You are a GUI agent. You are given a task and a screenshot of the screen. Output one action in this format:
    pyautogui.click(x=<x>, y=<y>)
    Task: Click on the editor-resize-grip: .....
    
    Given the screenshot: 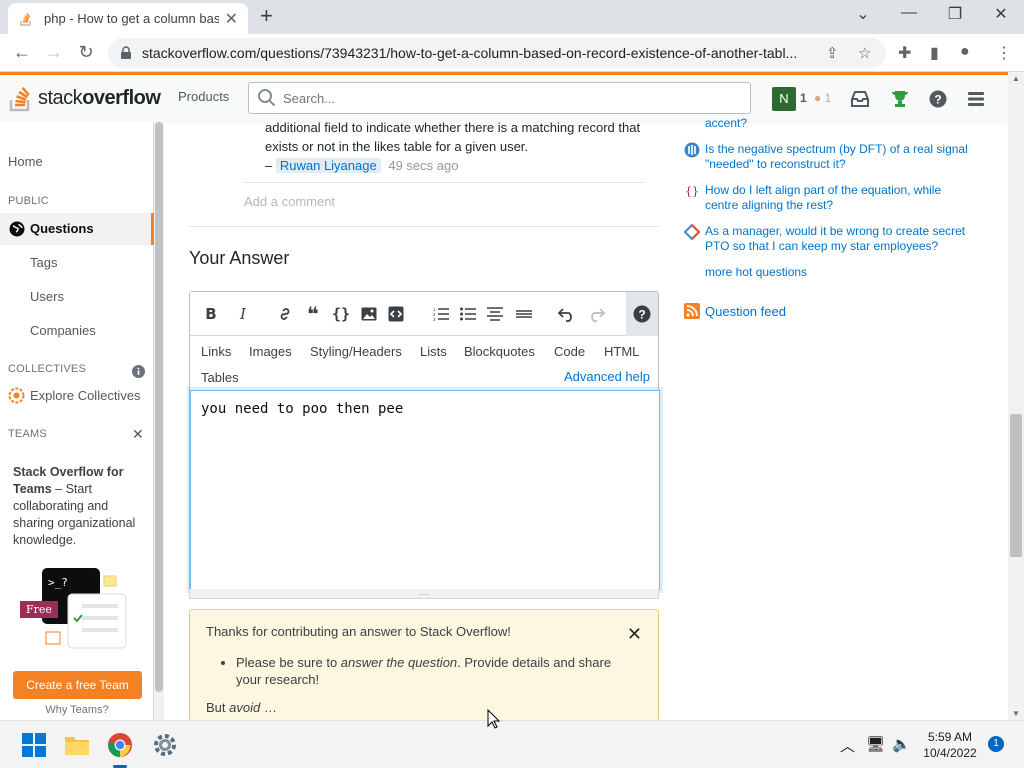 What is the action you would take?
    pyautogui.click(x=424, y=594)
    